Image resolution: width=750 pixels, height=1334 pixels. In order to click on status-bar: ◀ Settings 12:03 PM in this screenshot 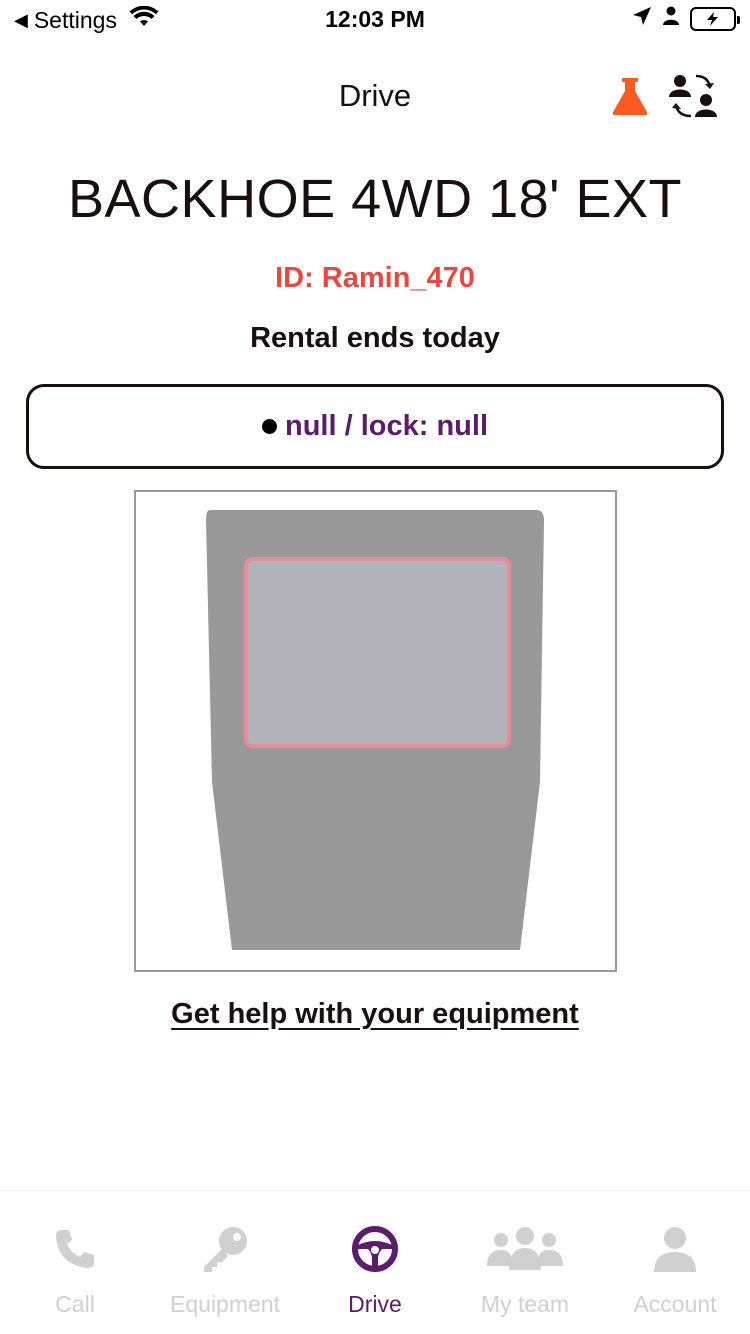, I will do `click(375, 21)`.